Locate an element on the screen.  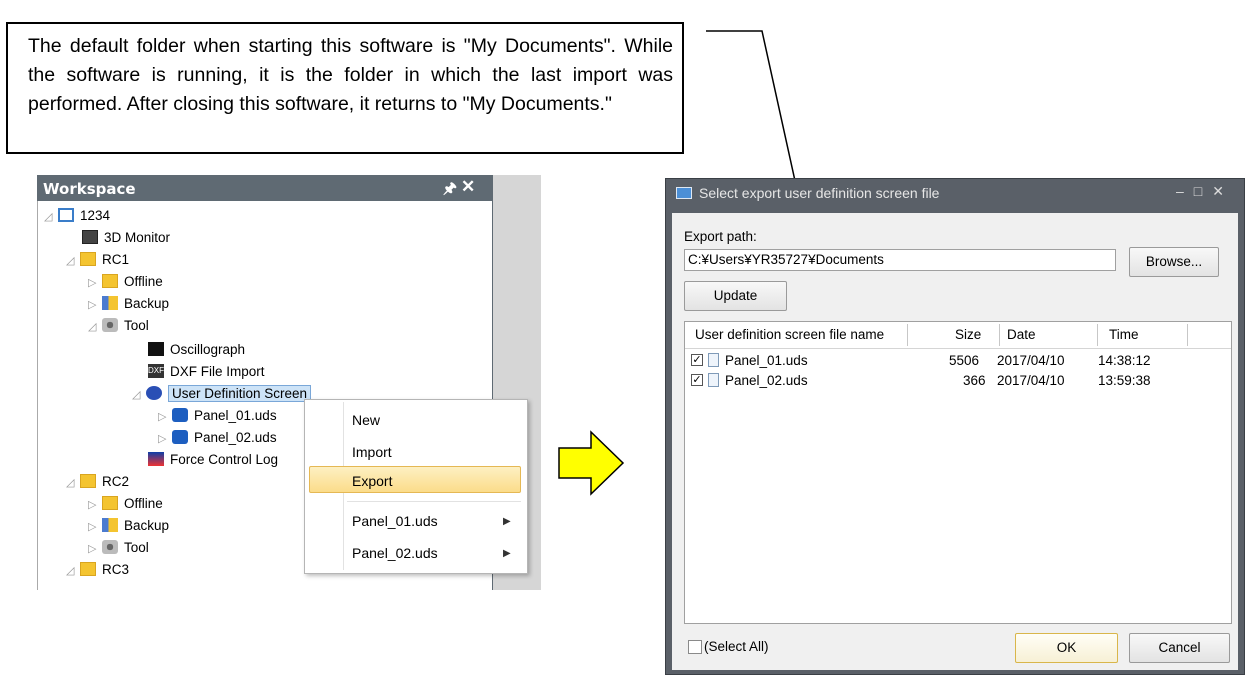
menu-highlight is located at coordinates (415, 479).